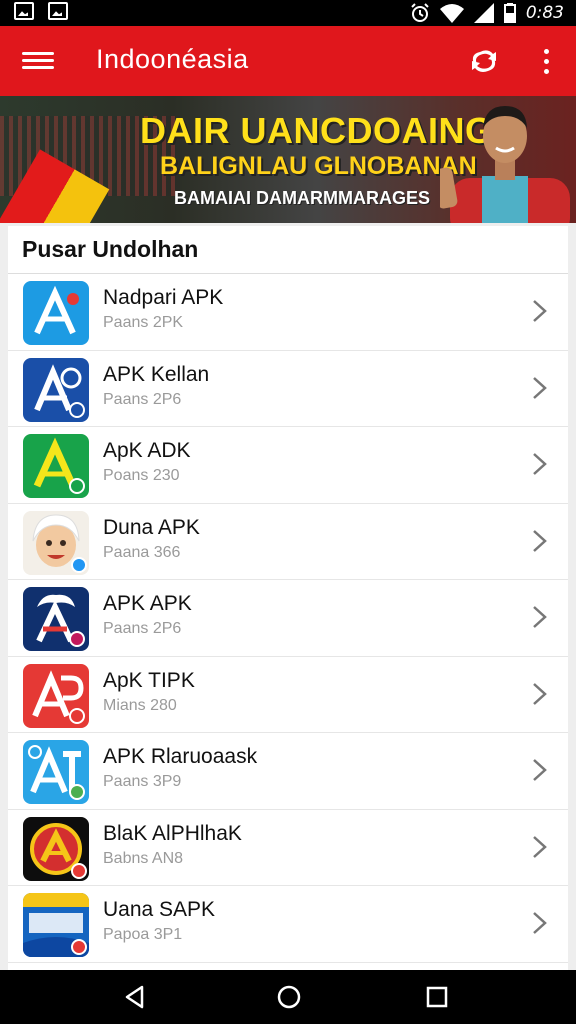 The height and width of the screenshot is (1024, 576). I want to click on item-name: Nadpari APK, so click(163, 297).